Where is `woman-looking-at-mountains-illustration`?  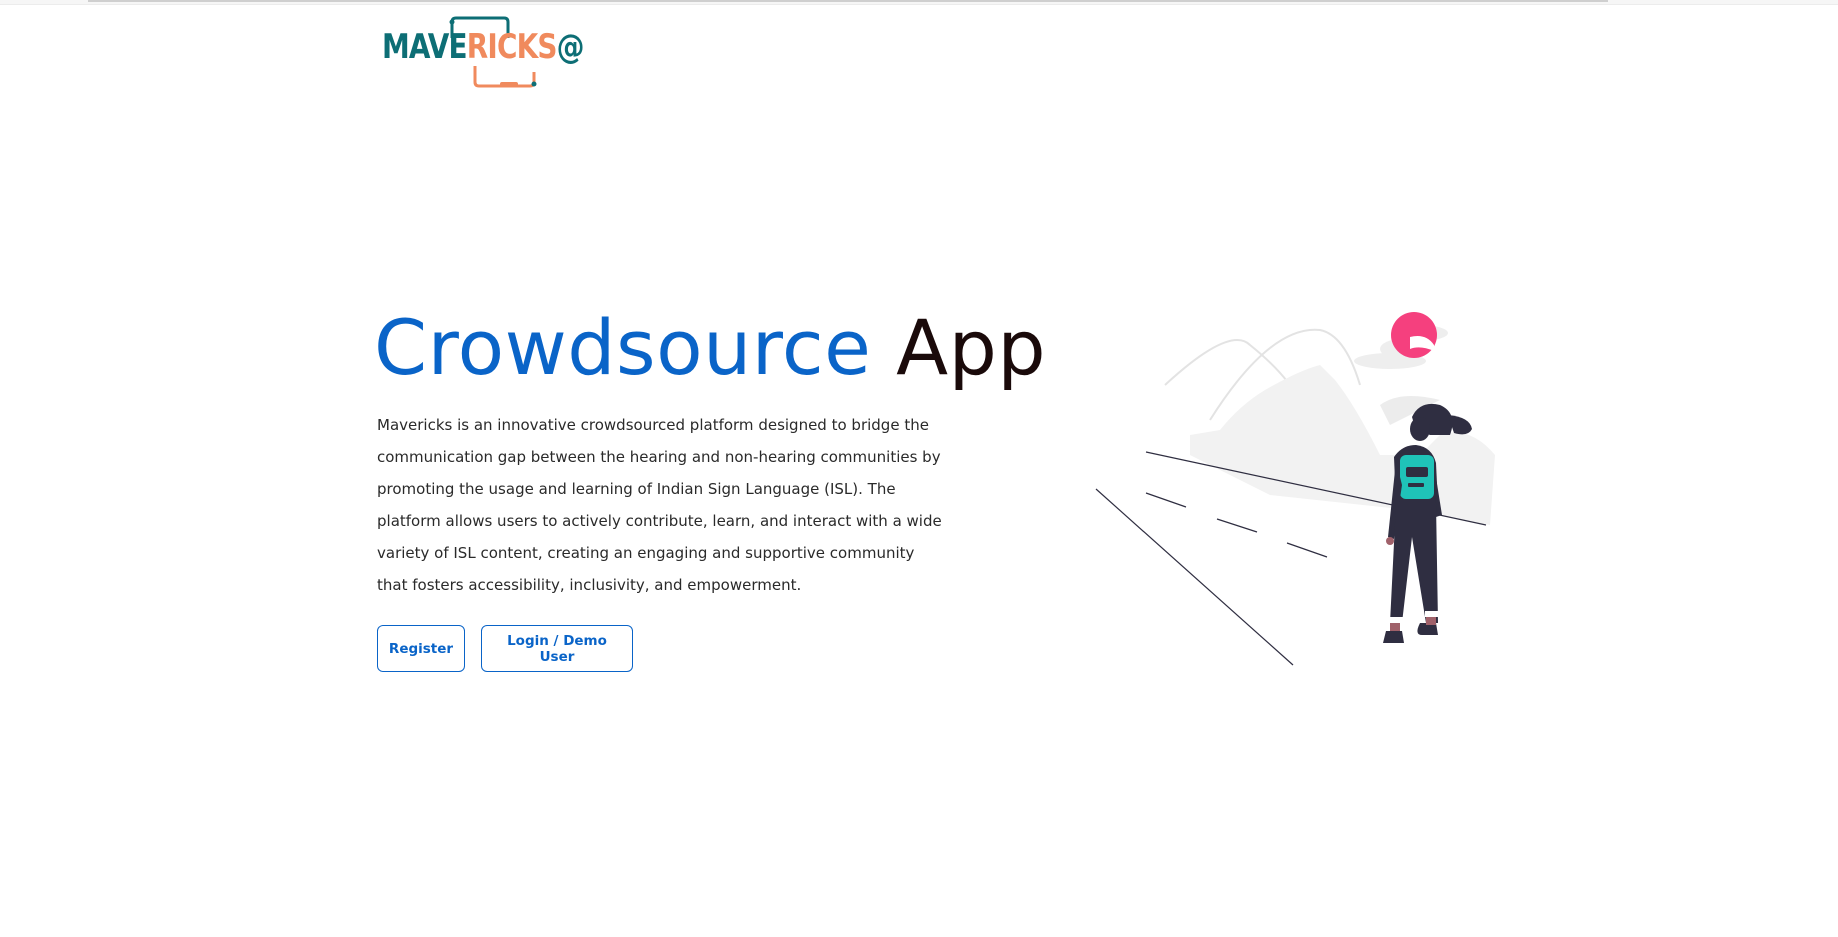 woman-looking-at-mountains-illustration is located at coordinates (1295, 489).